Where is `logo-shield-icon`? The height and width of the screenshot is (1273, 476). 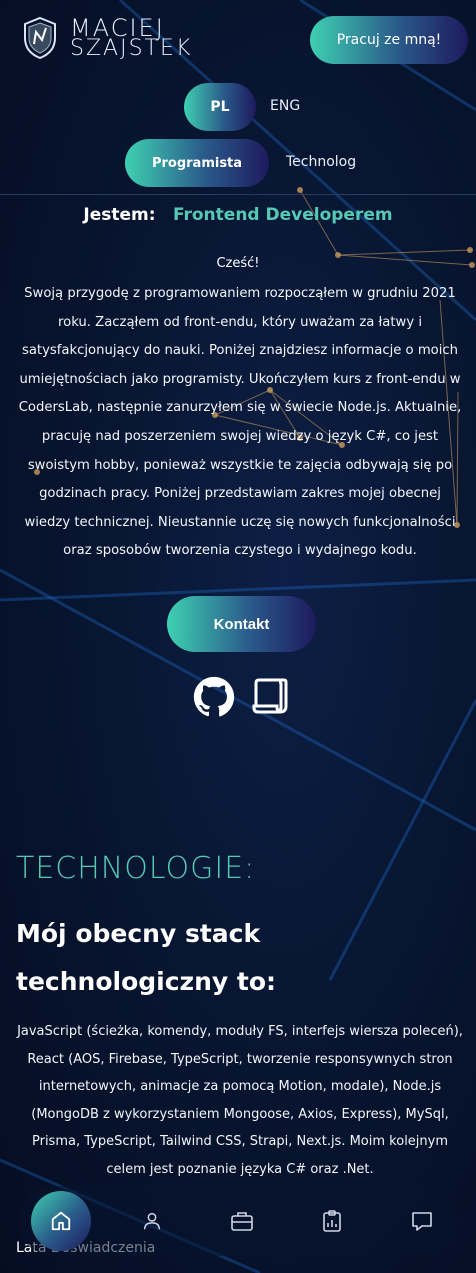 logo-shield-icon is located at coordinates (40, 38).